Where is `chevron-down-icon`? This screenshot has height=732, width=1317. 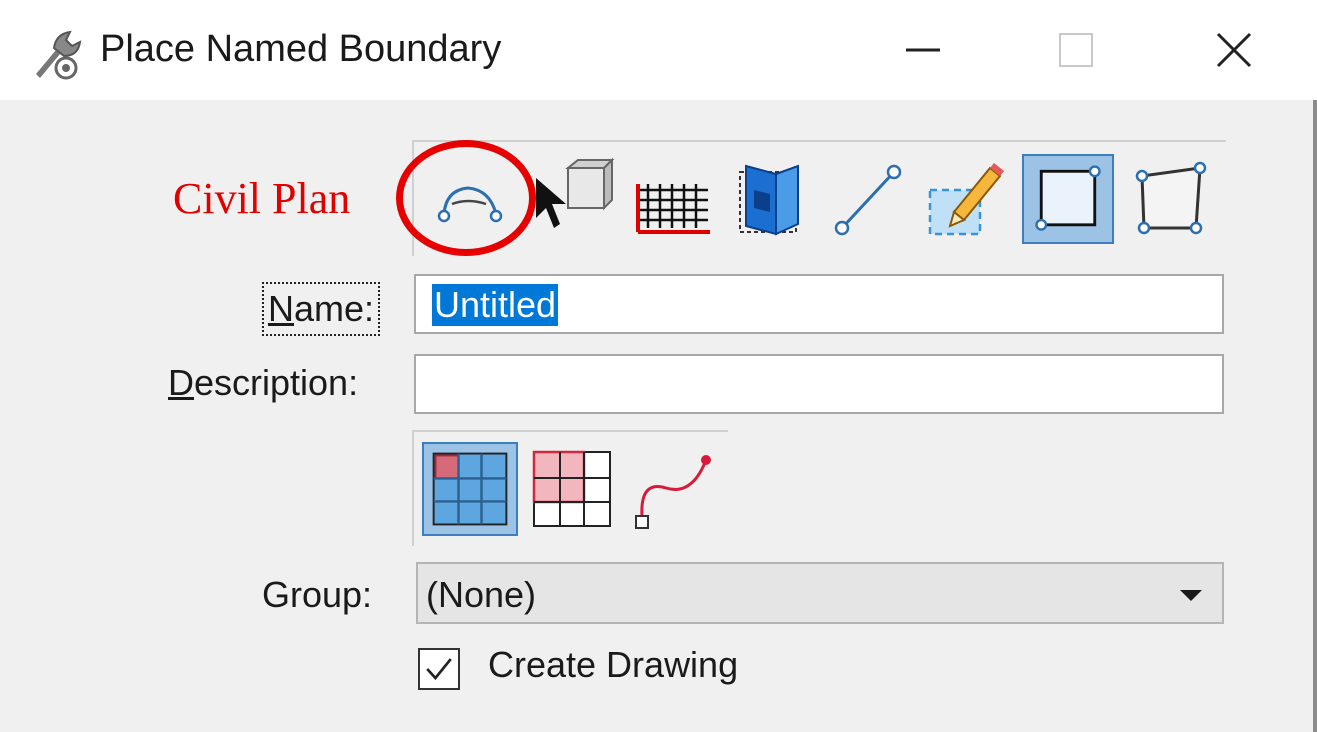 chevron-down-icon is located at coordinates (1191, 595).